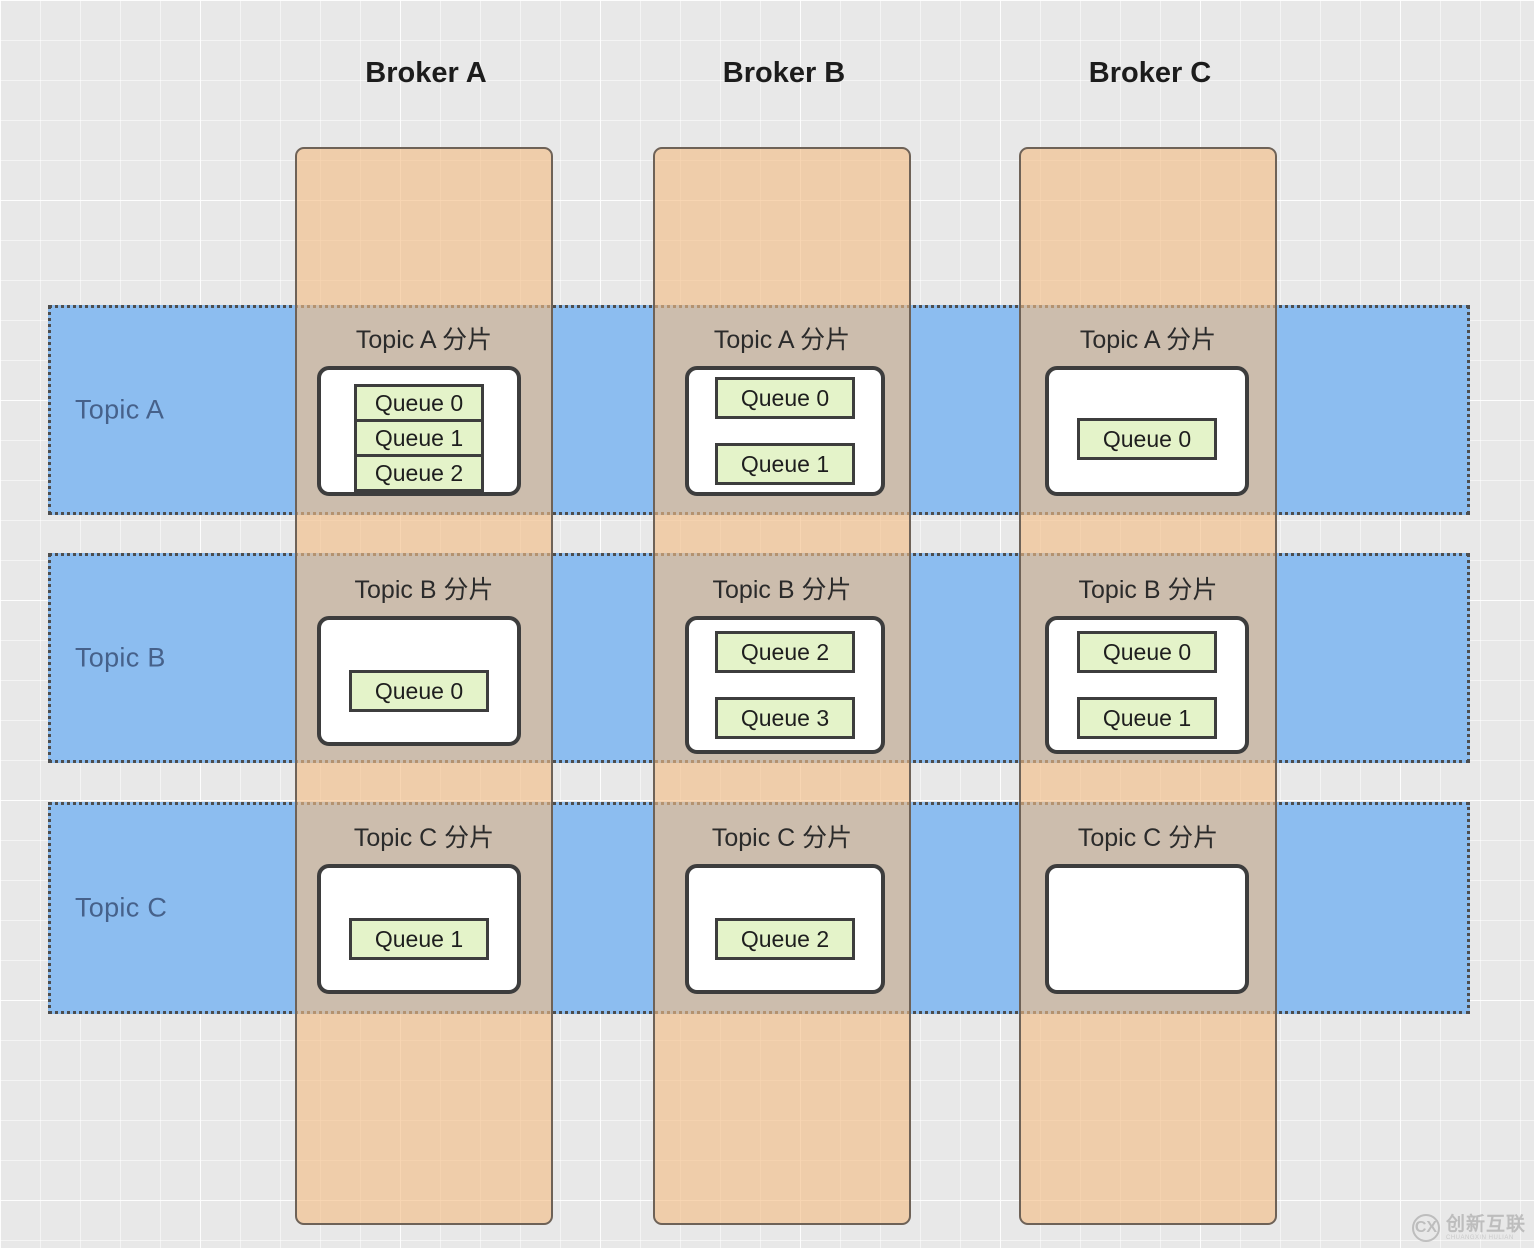 This screenshot has width=1534, height=1248. I want to click on shard-box: Queue 1, so click(419, 929).